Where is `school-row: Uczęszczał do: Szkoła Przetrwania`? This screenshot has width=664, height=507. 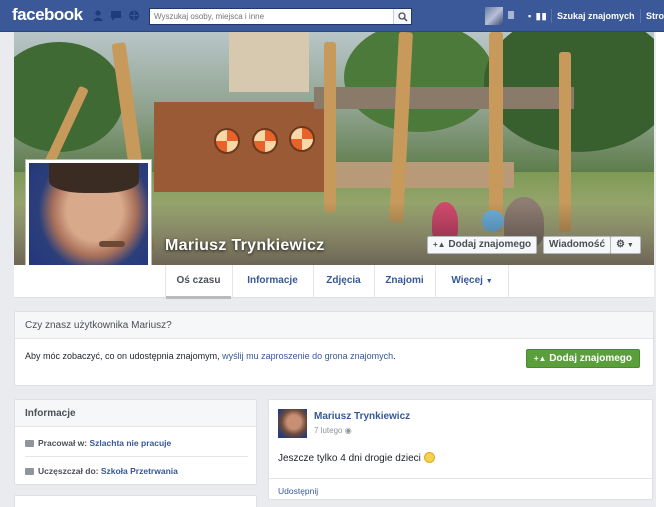 school-row: Uczęszczał do: Szkoła Przetrwania is located at coordinates (101, 471).